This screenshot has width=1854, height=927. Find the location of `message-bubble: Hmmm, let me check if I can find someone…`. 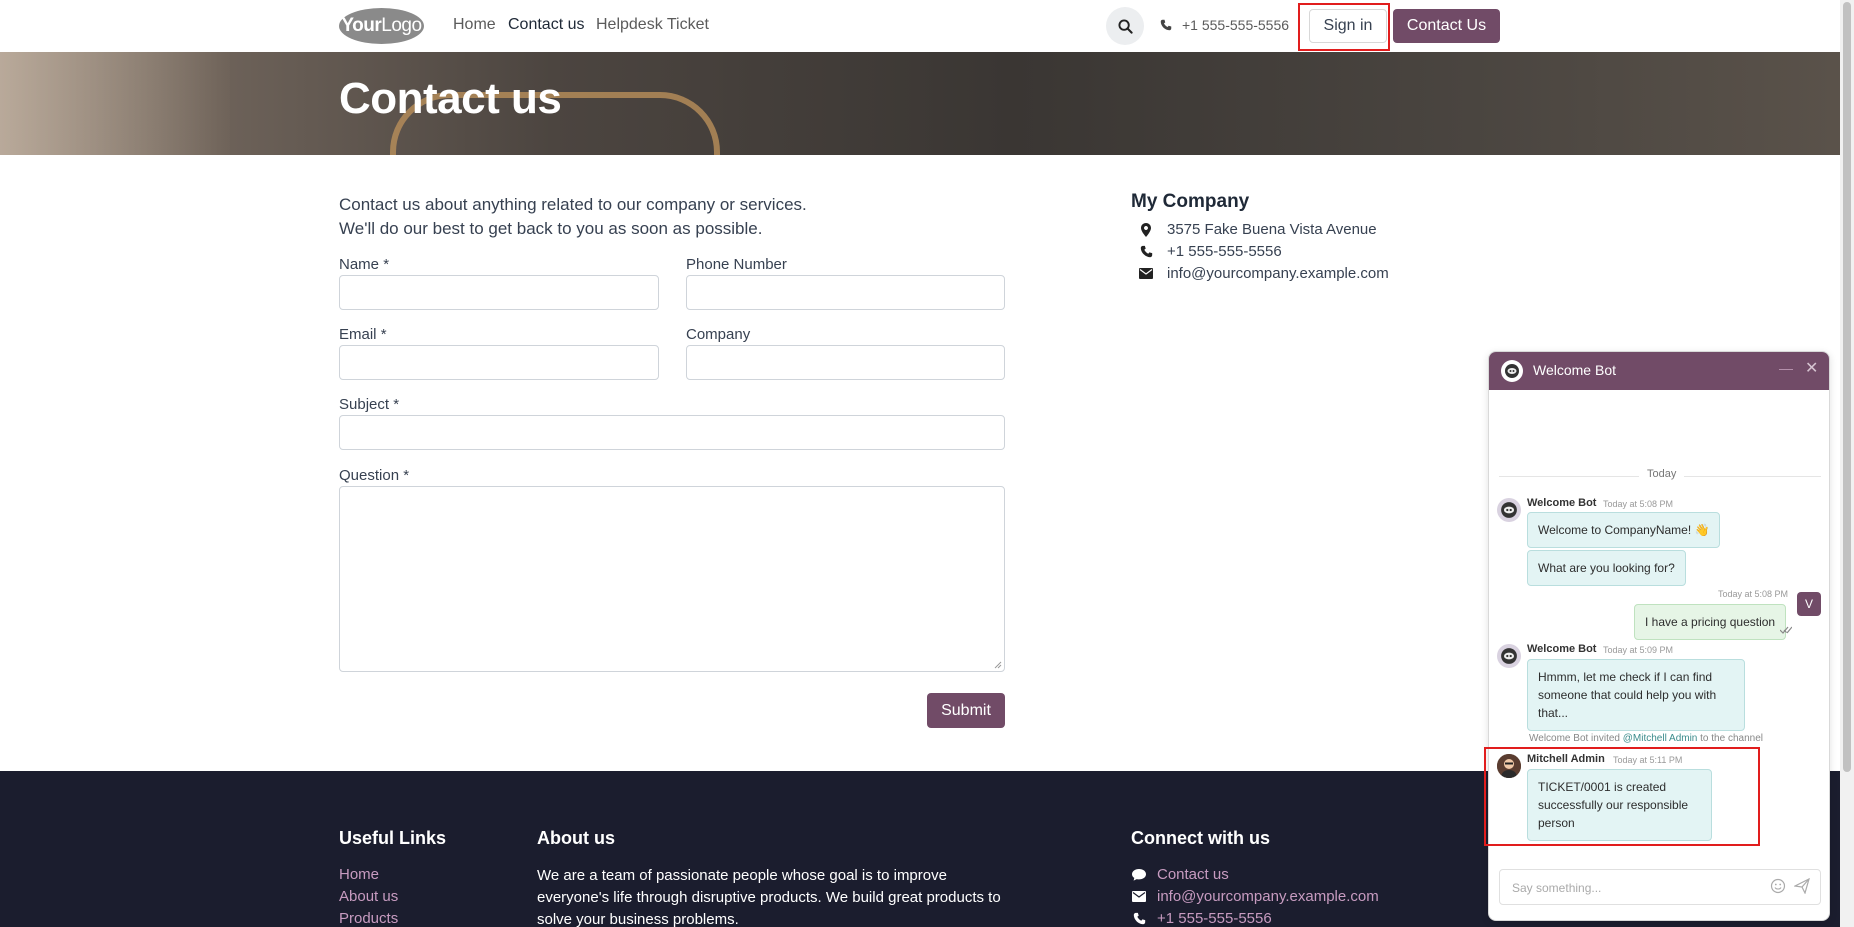

message-bubble: Hmmm, let me check if I can find someone… is located at coordinates (1636, 695).